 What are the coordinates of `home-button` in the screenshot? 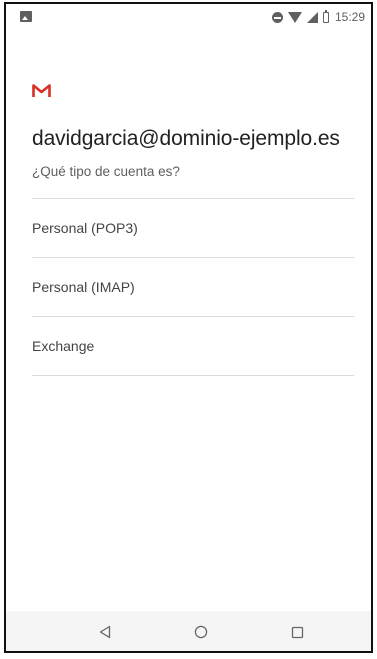 It's located at (201, 632).